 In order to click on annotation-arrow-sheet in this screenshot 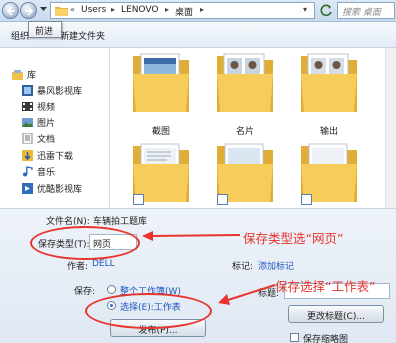, I will do `click(251, 292)`.